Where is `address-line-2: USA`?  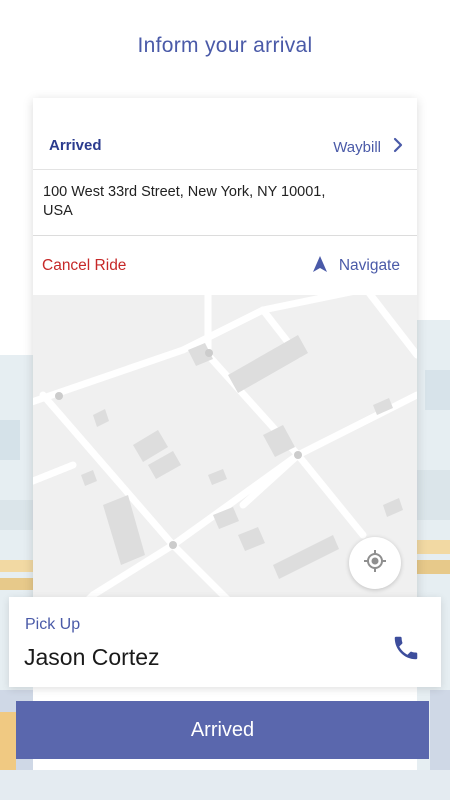
address-line-2: USA is located at coordinates (58, 211).